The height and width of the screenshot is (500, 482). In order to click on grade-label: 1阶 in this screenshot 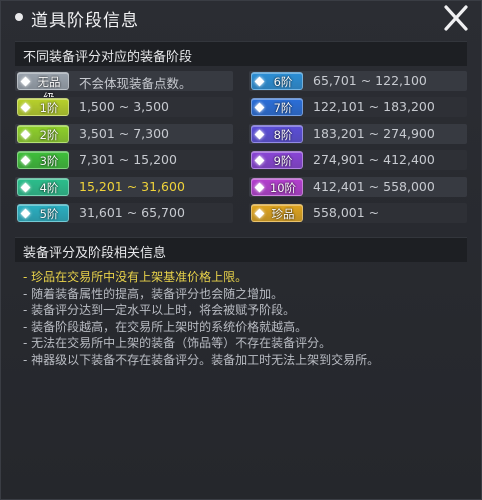, I will do `click(49, 108)`.